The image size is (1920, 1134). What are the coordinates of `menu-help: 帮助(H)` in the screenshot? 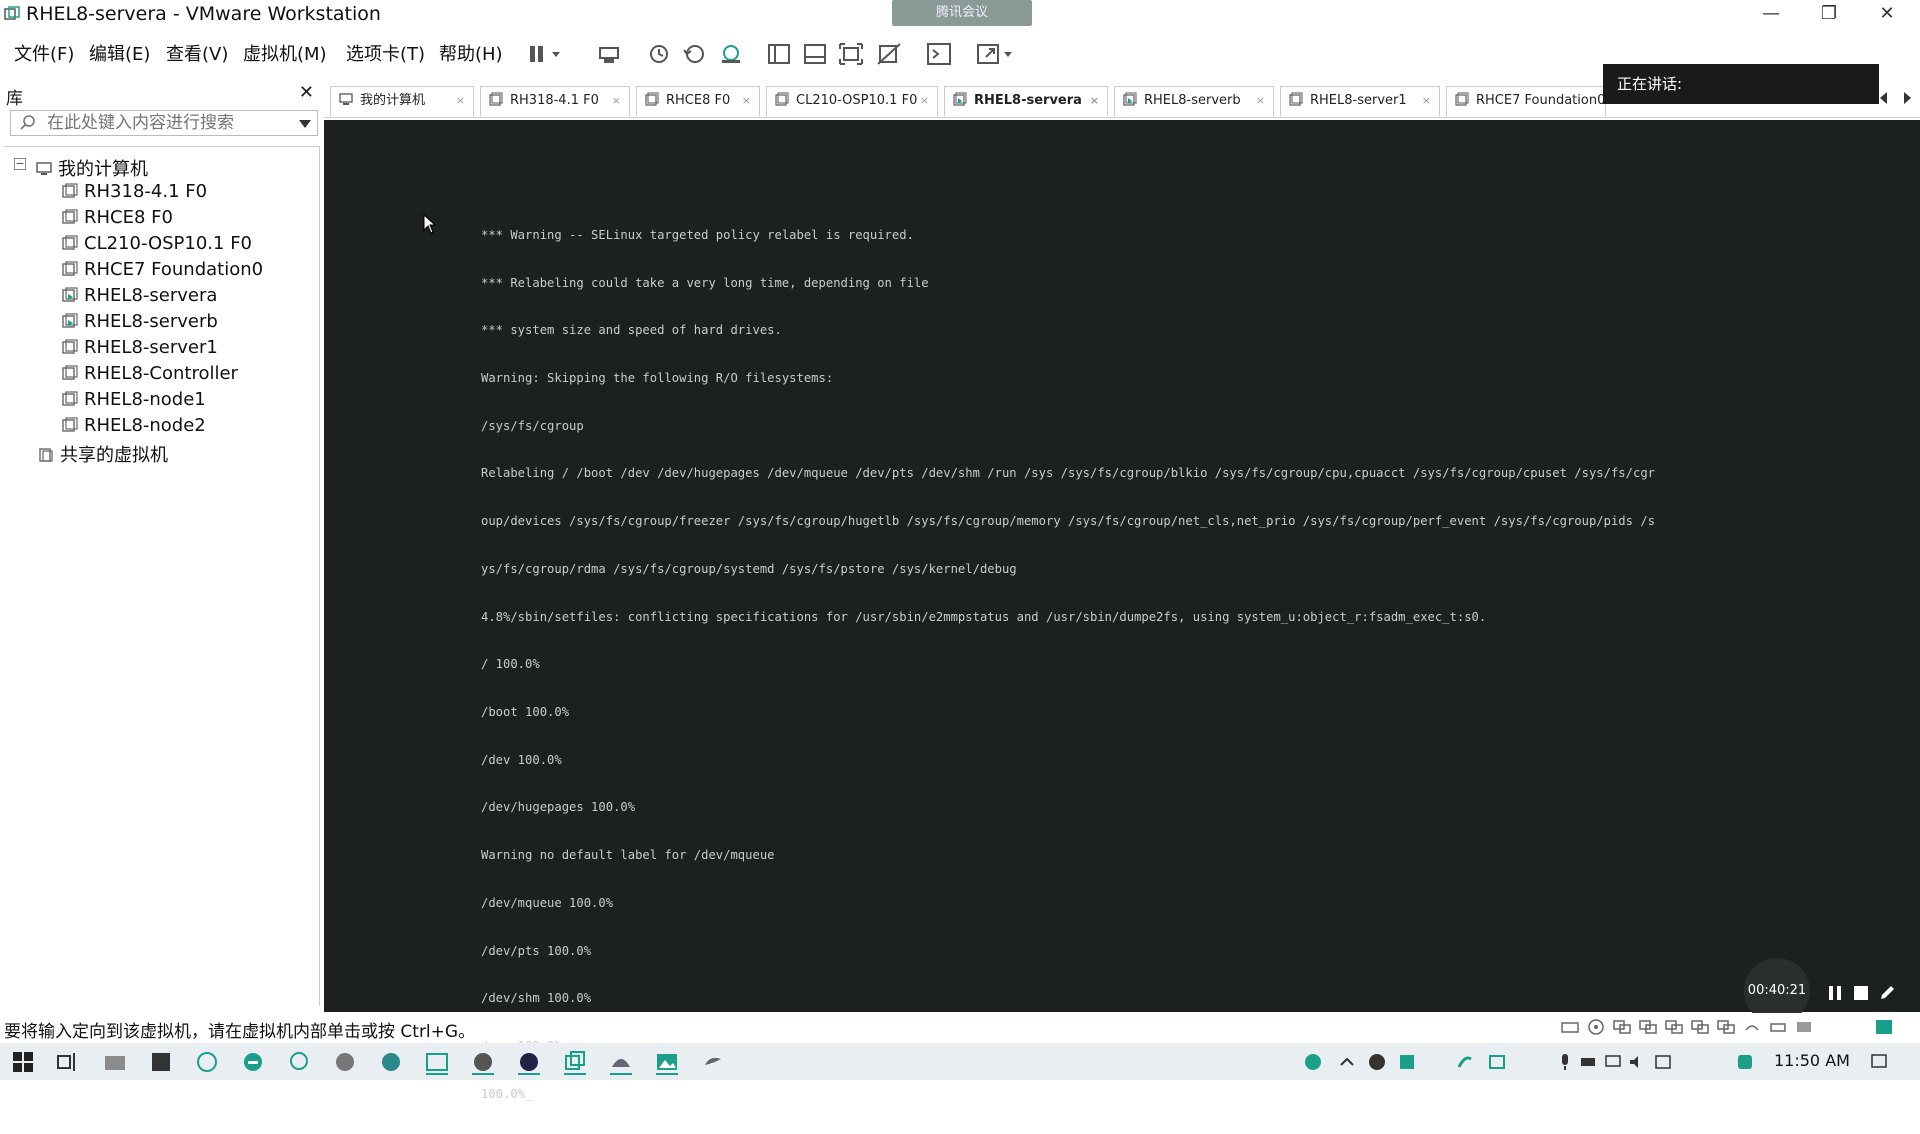 It's located at (471, 53).